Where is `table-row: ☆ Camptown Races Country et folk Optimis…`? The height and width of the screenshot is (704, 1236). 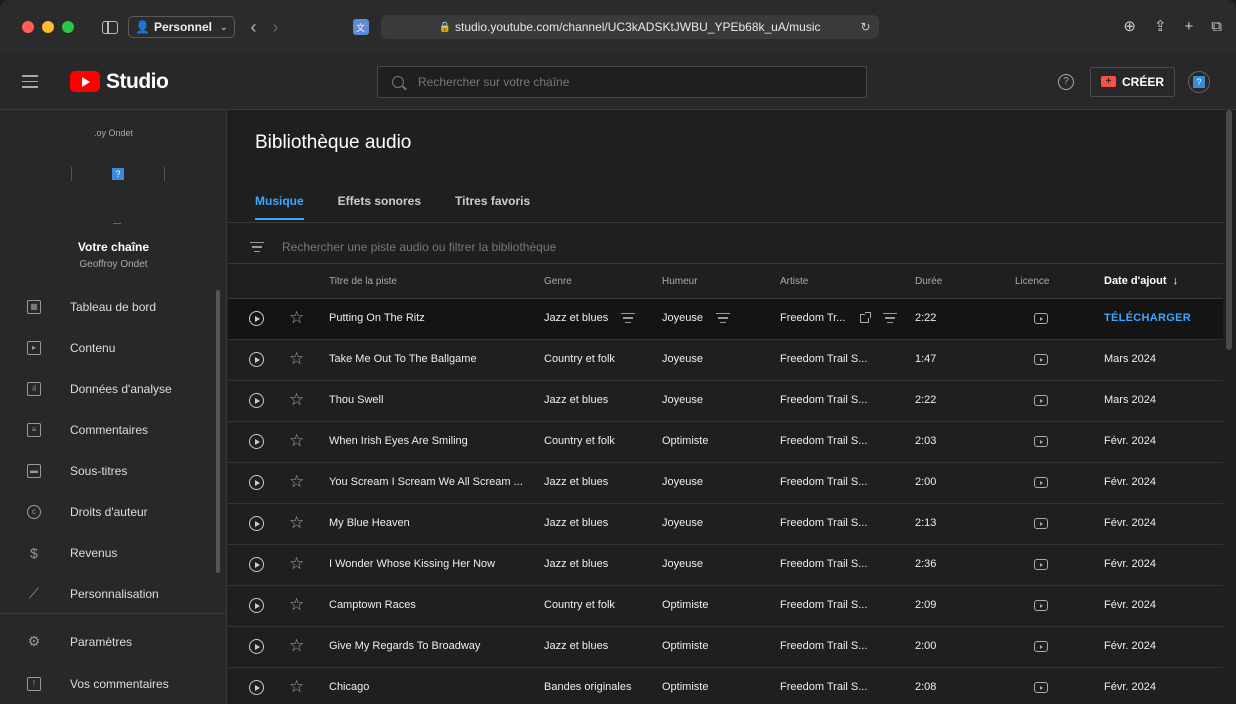
table-row: ☆ Camptown Races Country et folk Optimis… is located at coordinates (725, 606).